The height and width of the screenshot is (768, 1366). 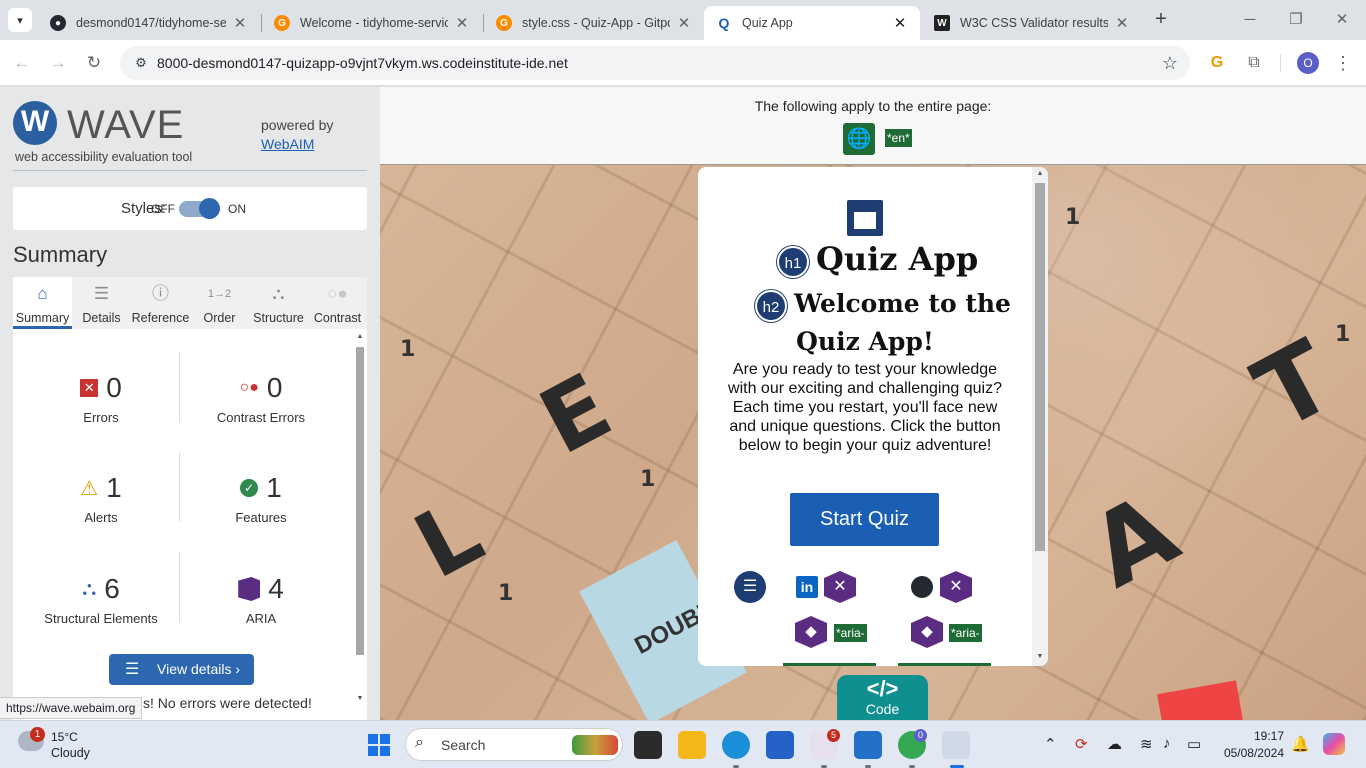 What do you see at coordinates (1308, 63) in the screenshot?
I see `profile-avatar: O` at bounding box center [1308, 63].